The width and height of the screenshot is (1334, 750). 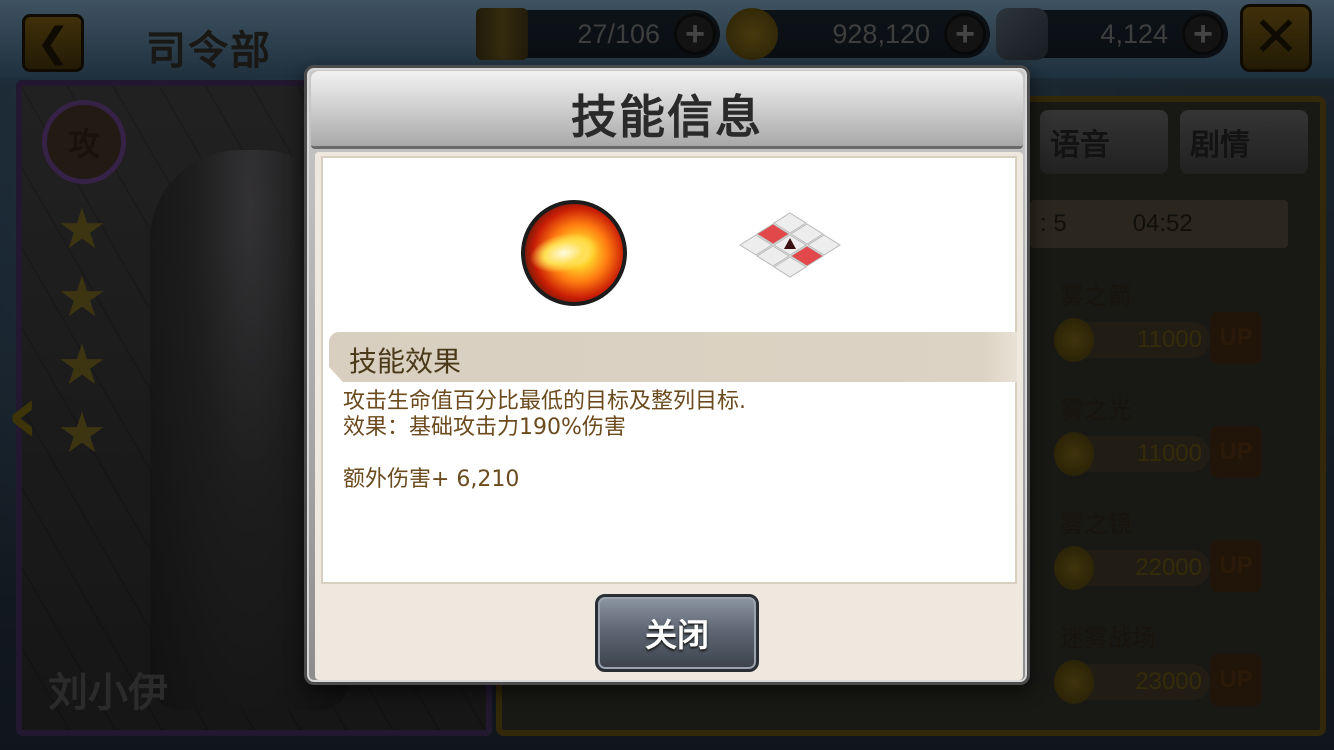 What do you see at coordinates (484, 427) in the screenshot?
I see `skill-description-line2: 效果：基础攻击力190%伤害` at bounding box center [484, 427].